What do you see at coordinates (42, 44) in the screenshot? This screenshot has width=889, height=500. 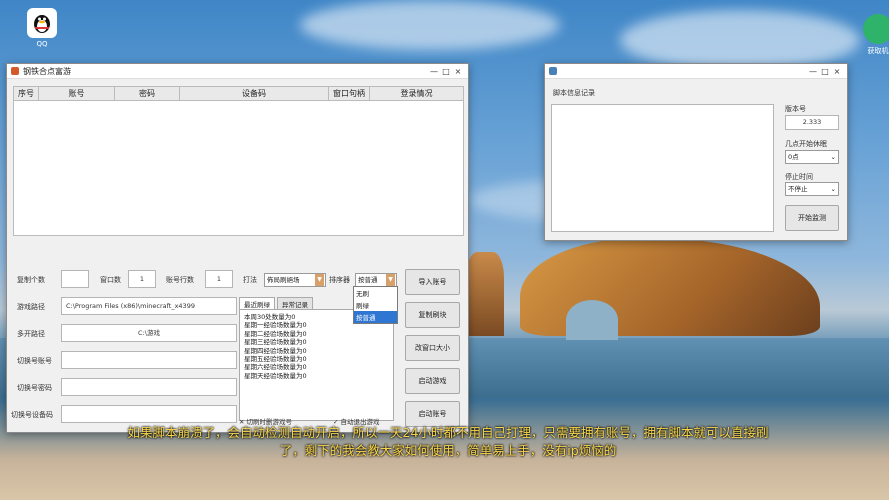 I see `desktop-icon-label: QQ` at bounding box center [42, 44].